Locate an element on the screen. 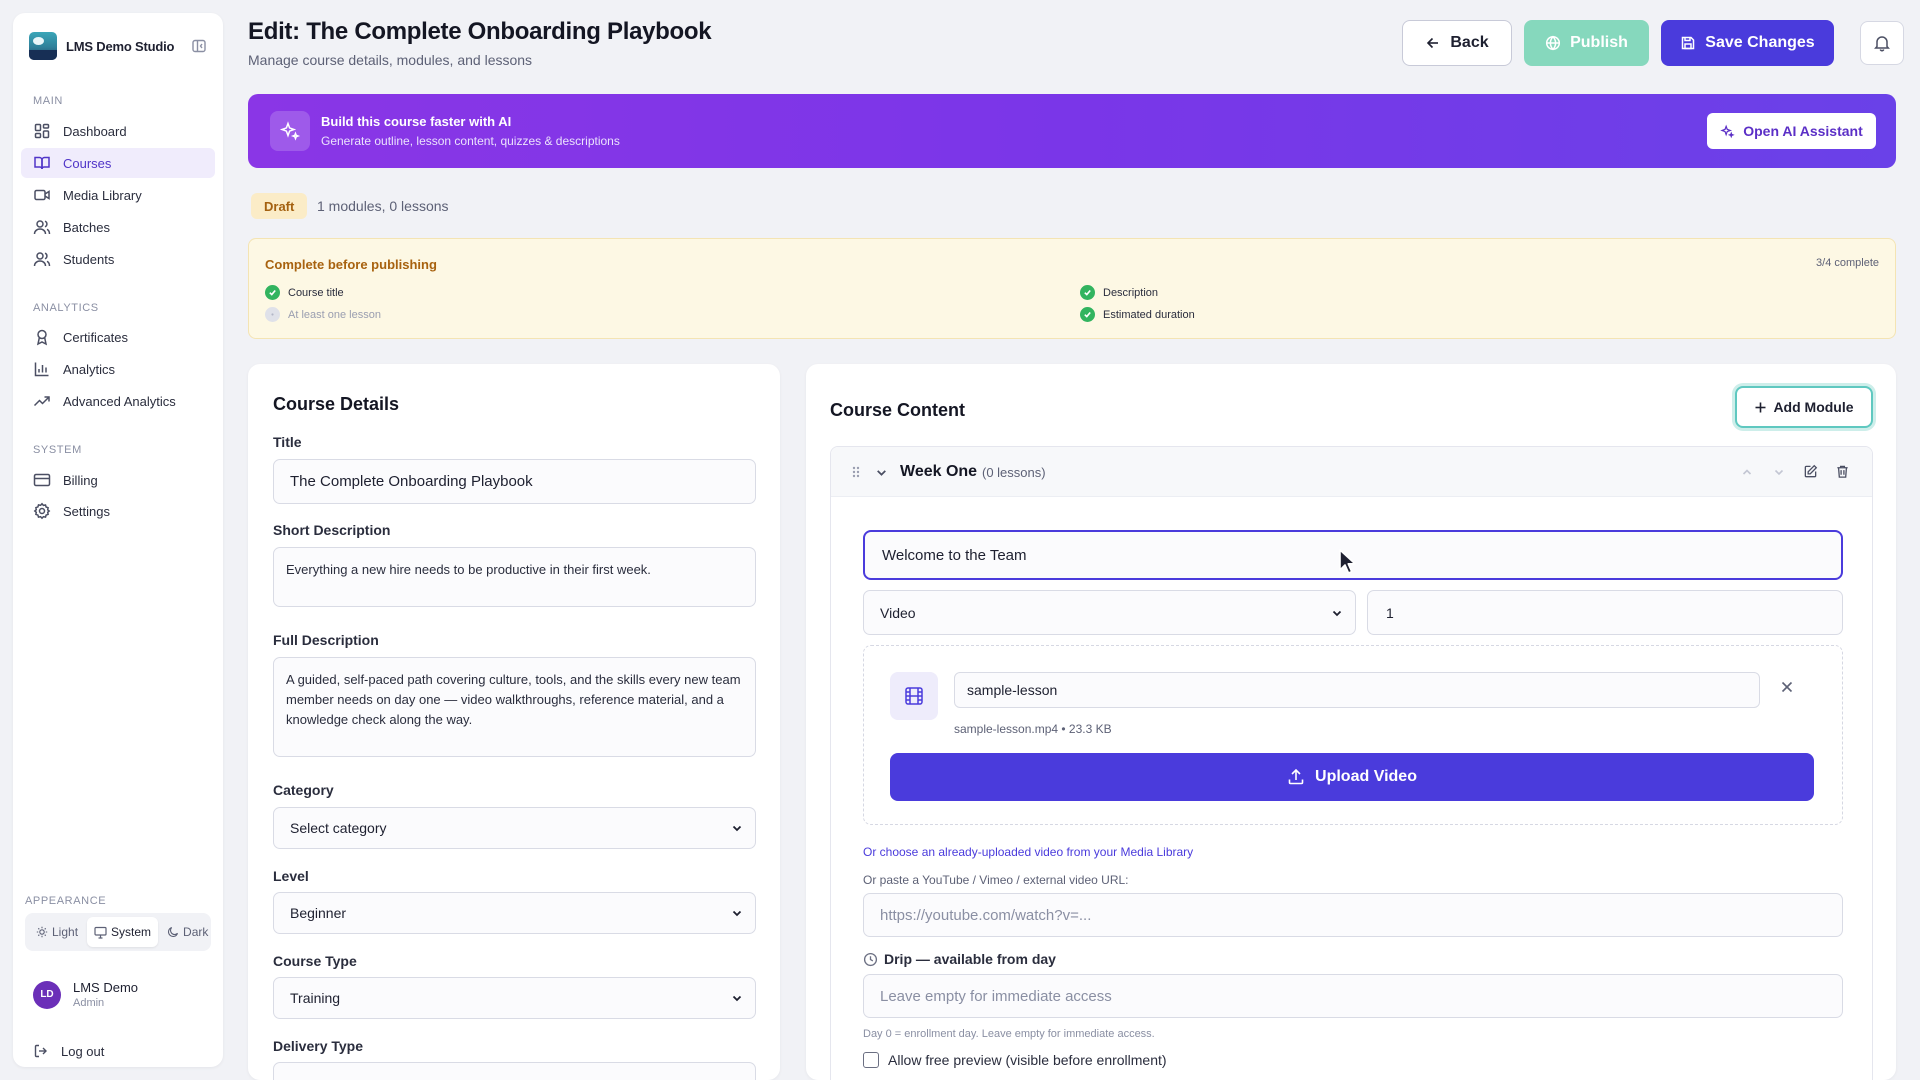  back-button: Back is located at coordinates (1457, 43).